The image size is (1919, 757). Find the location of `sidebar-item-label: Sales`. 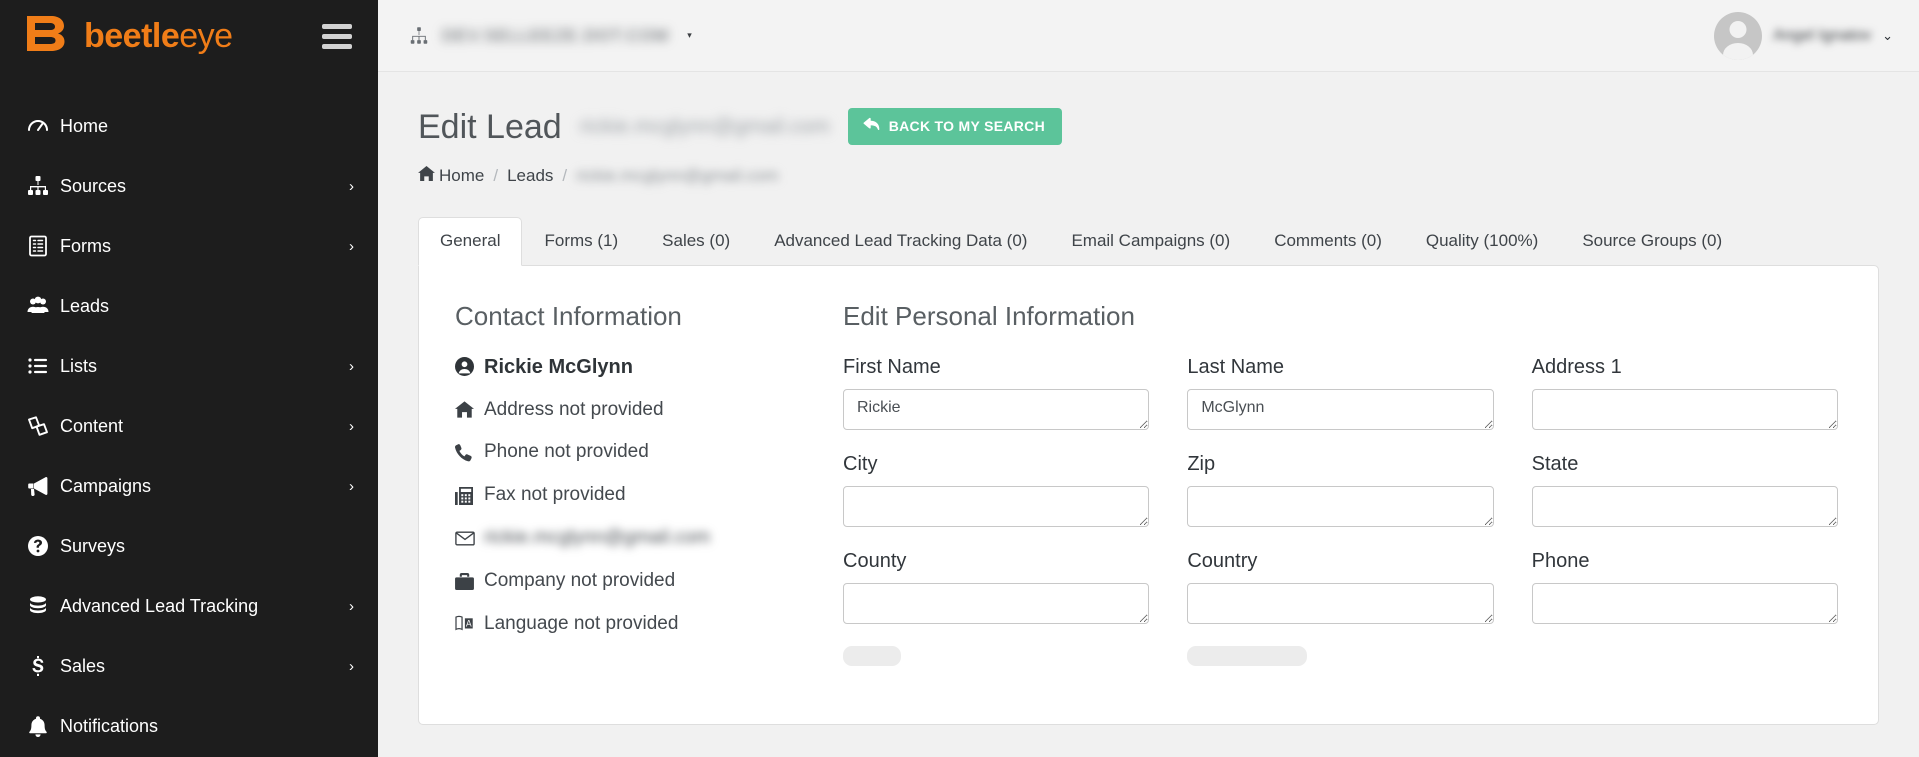

sidebar-item-label: Sales is located at coordinates (83, 665).